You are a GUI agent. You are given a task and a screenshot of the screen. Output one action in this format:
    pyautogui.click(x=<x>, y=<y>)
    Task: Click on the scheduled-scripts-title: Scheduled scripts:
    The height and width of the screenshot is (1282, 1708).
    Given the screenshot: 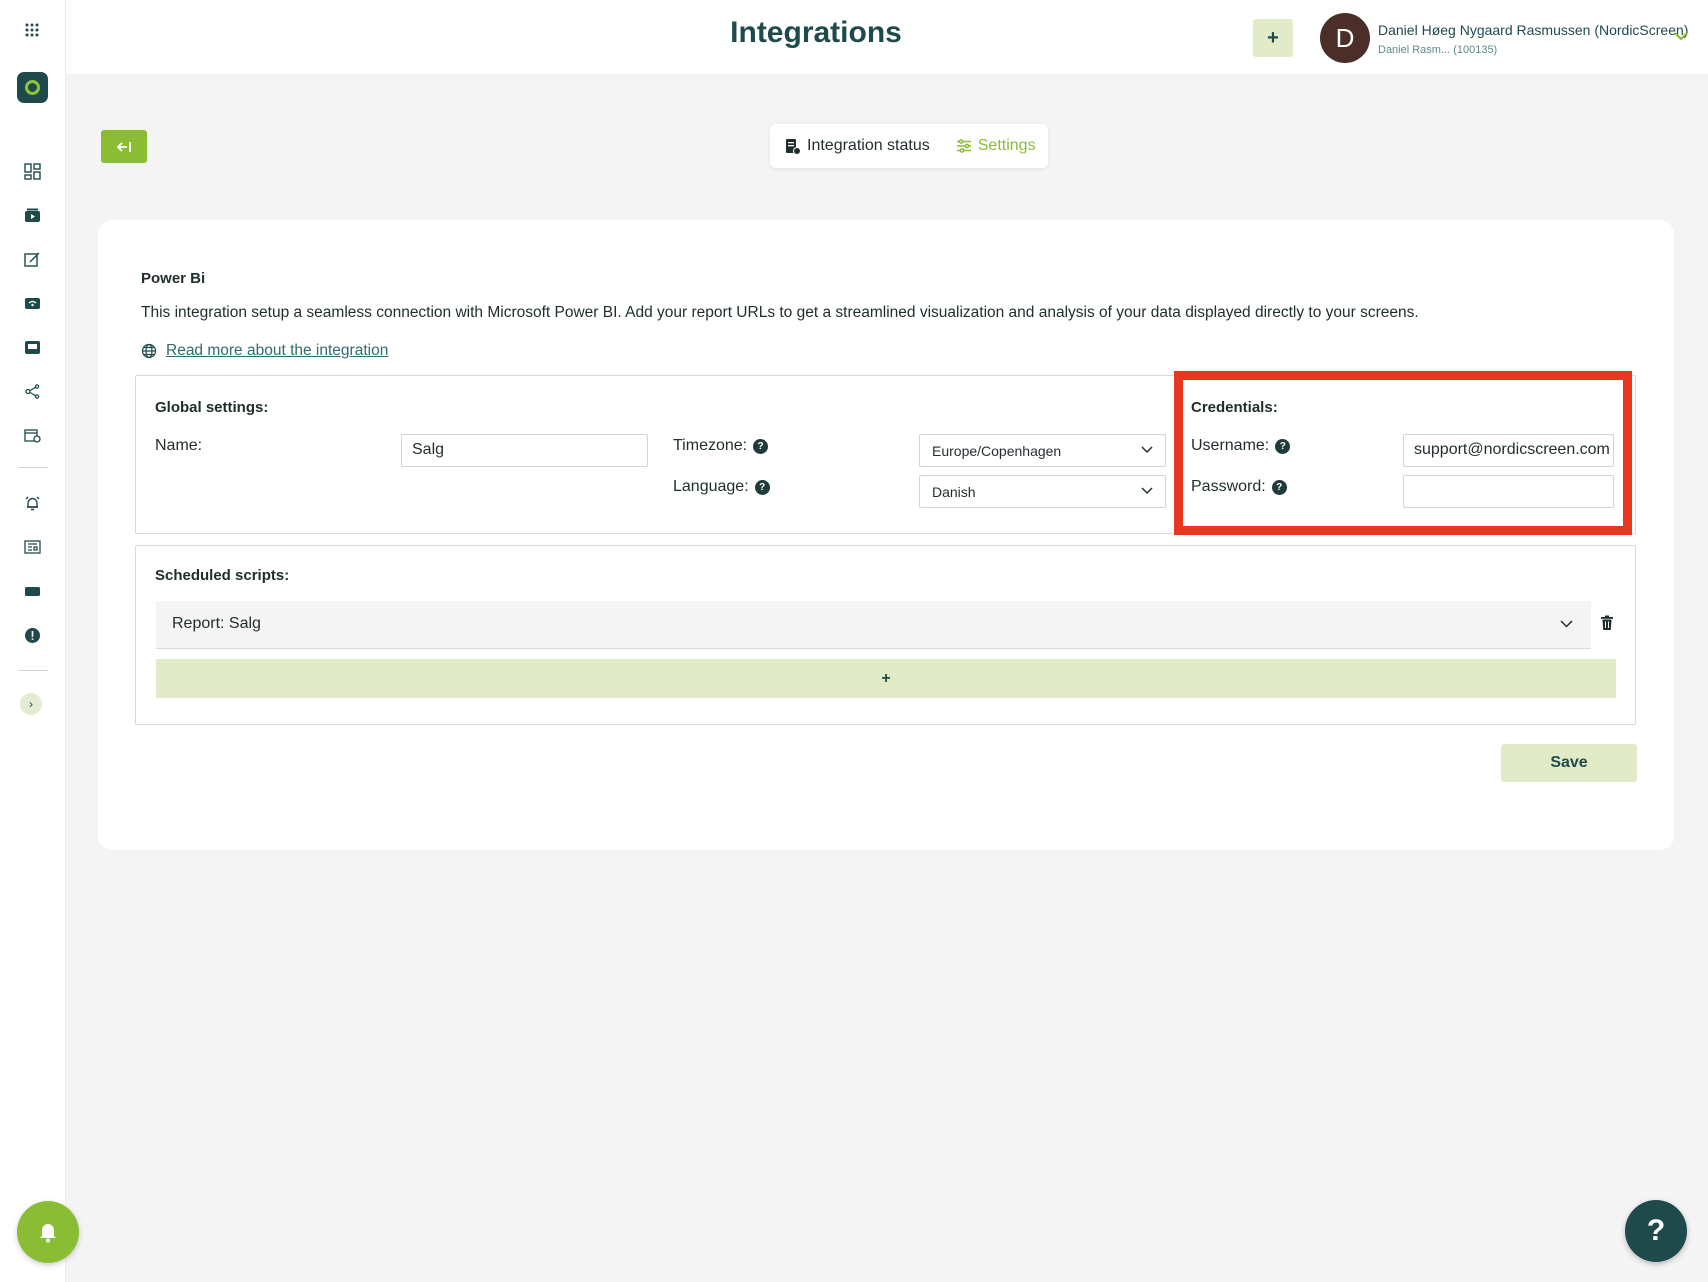 What is the action you would take?
    pyautogui.click(x=222, y=575)
    